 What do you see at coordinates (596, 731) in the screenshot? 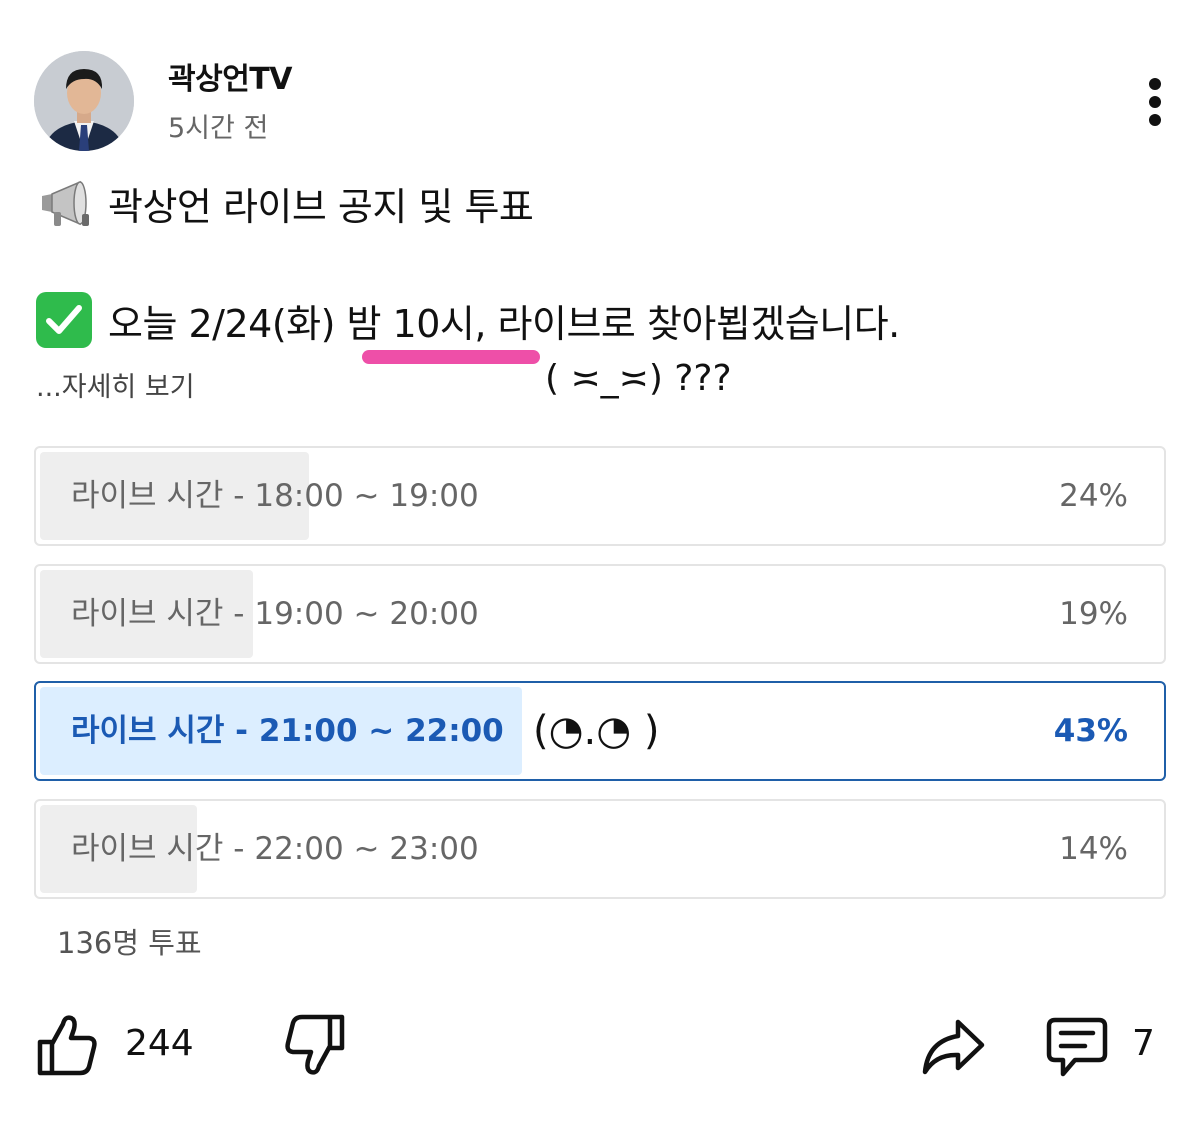
I see `selected-annotation-face: (◔.◔ )` at bounding box center [596, 731].